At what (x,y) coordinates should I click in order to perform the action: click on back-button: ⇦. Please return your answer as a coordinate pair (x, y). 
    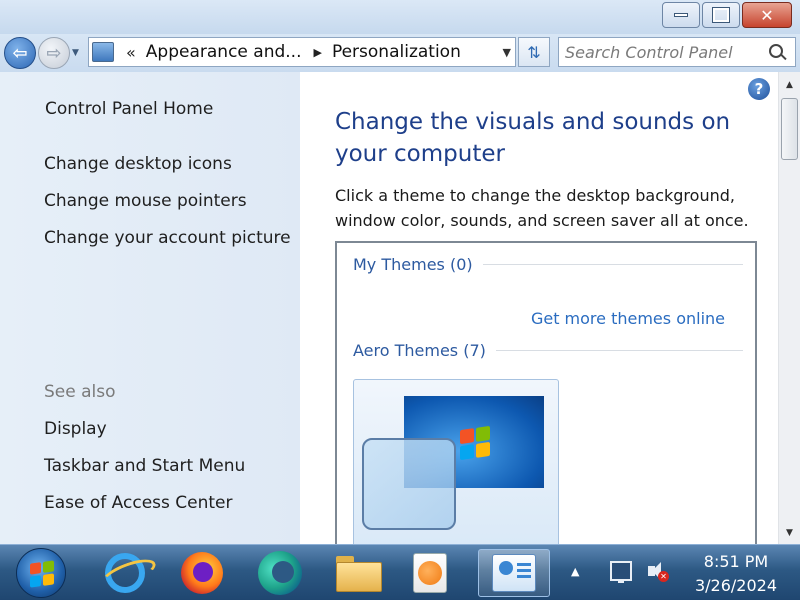
    Looking at the image, I should click on (20, 53).